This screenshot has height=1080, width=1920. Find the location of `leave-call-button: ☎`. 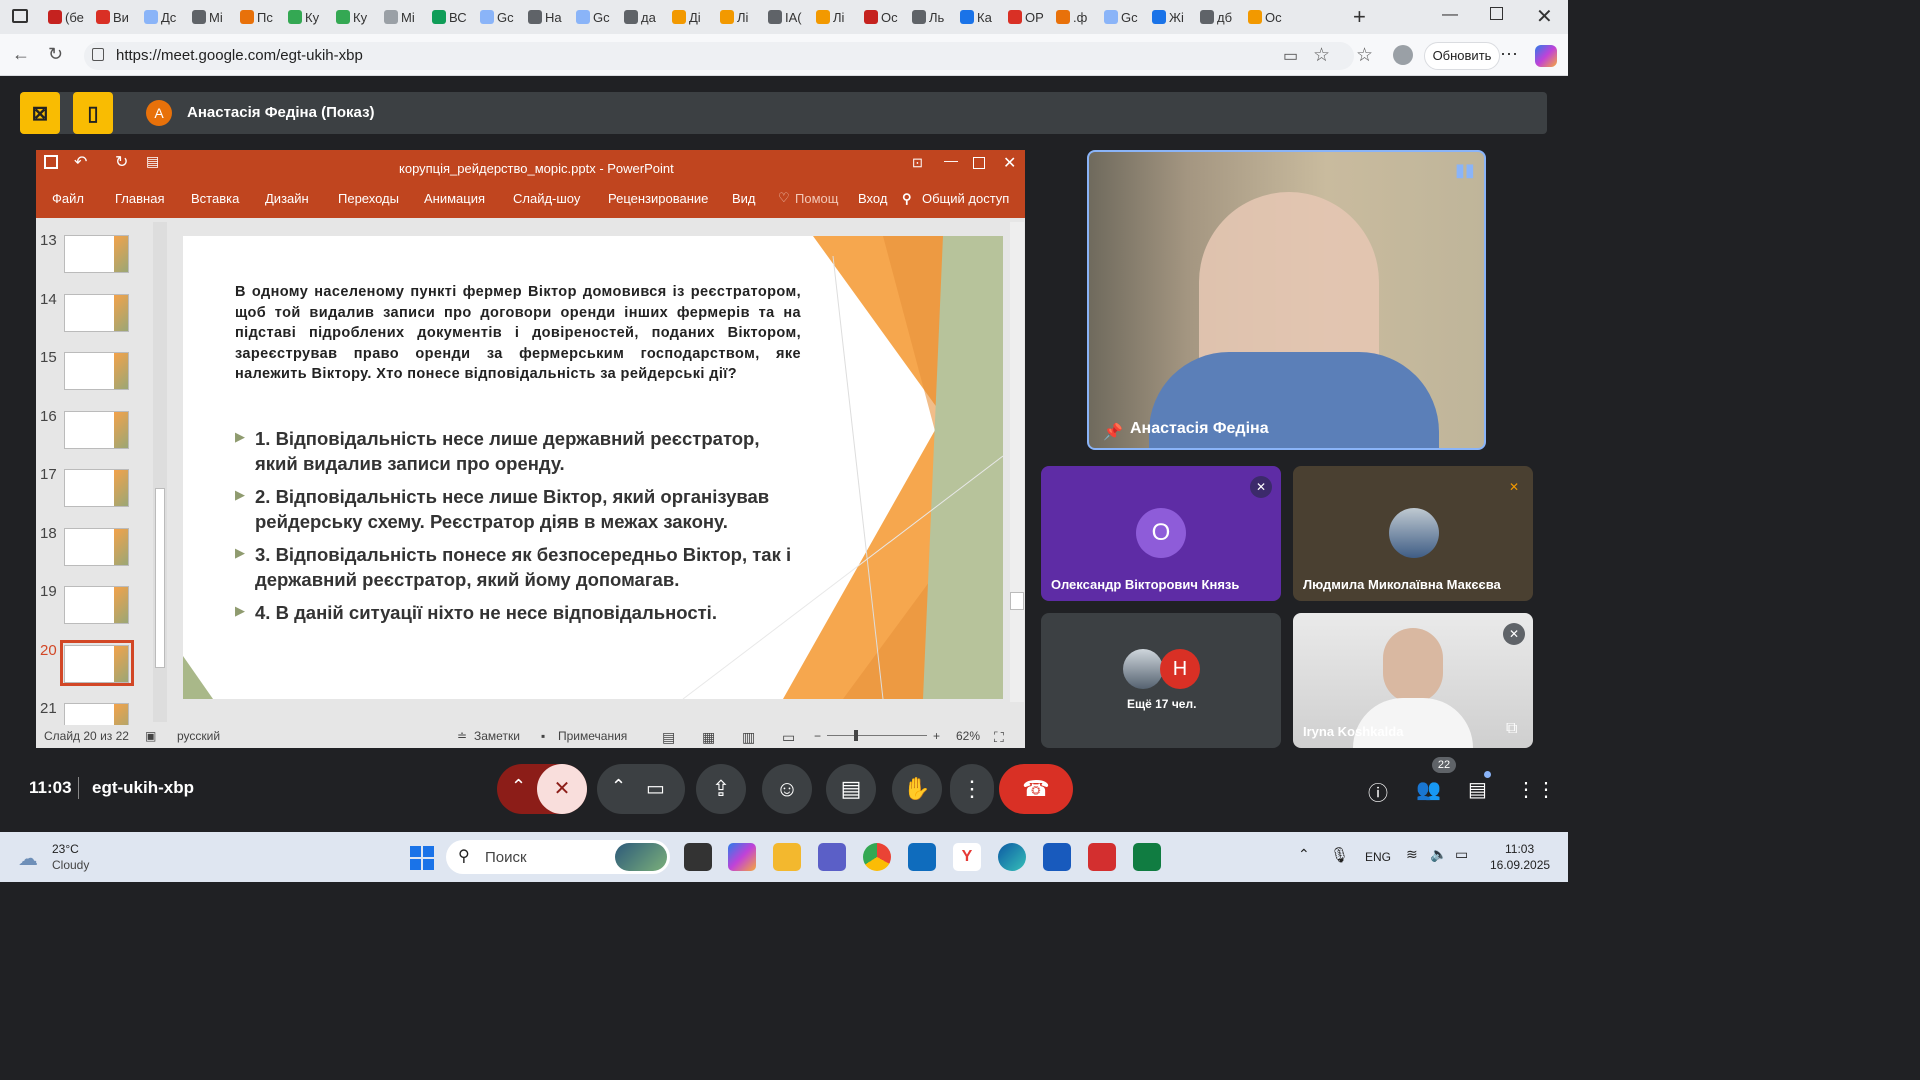

leave-call-button: ☎ is located at coordinates (1036, 789).